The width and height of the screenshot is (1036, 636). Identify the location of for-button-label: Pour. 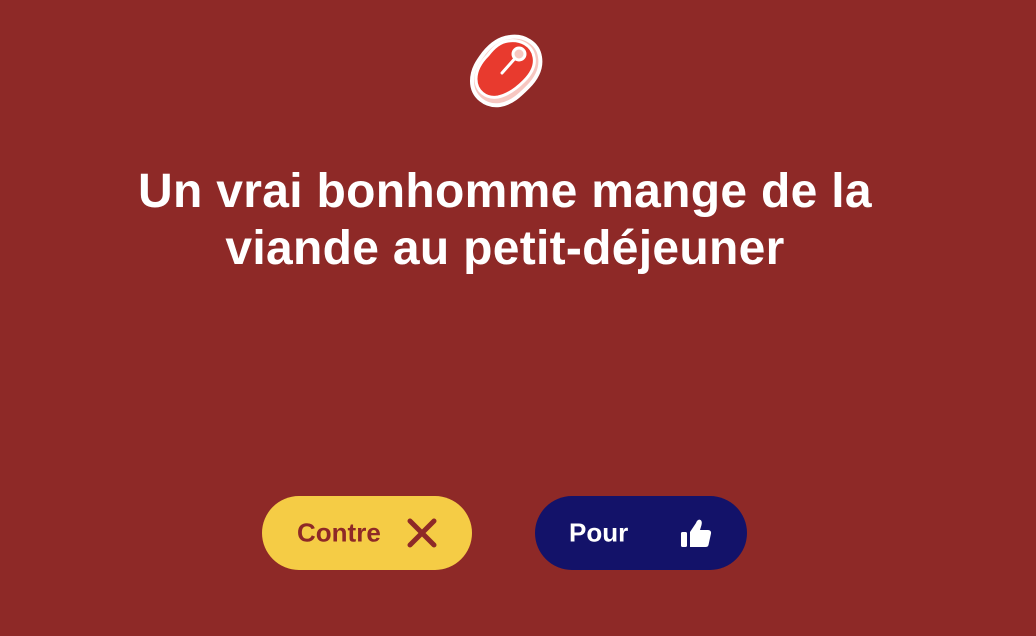
(599, 532).